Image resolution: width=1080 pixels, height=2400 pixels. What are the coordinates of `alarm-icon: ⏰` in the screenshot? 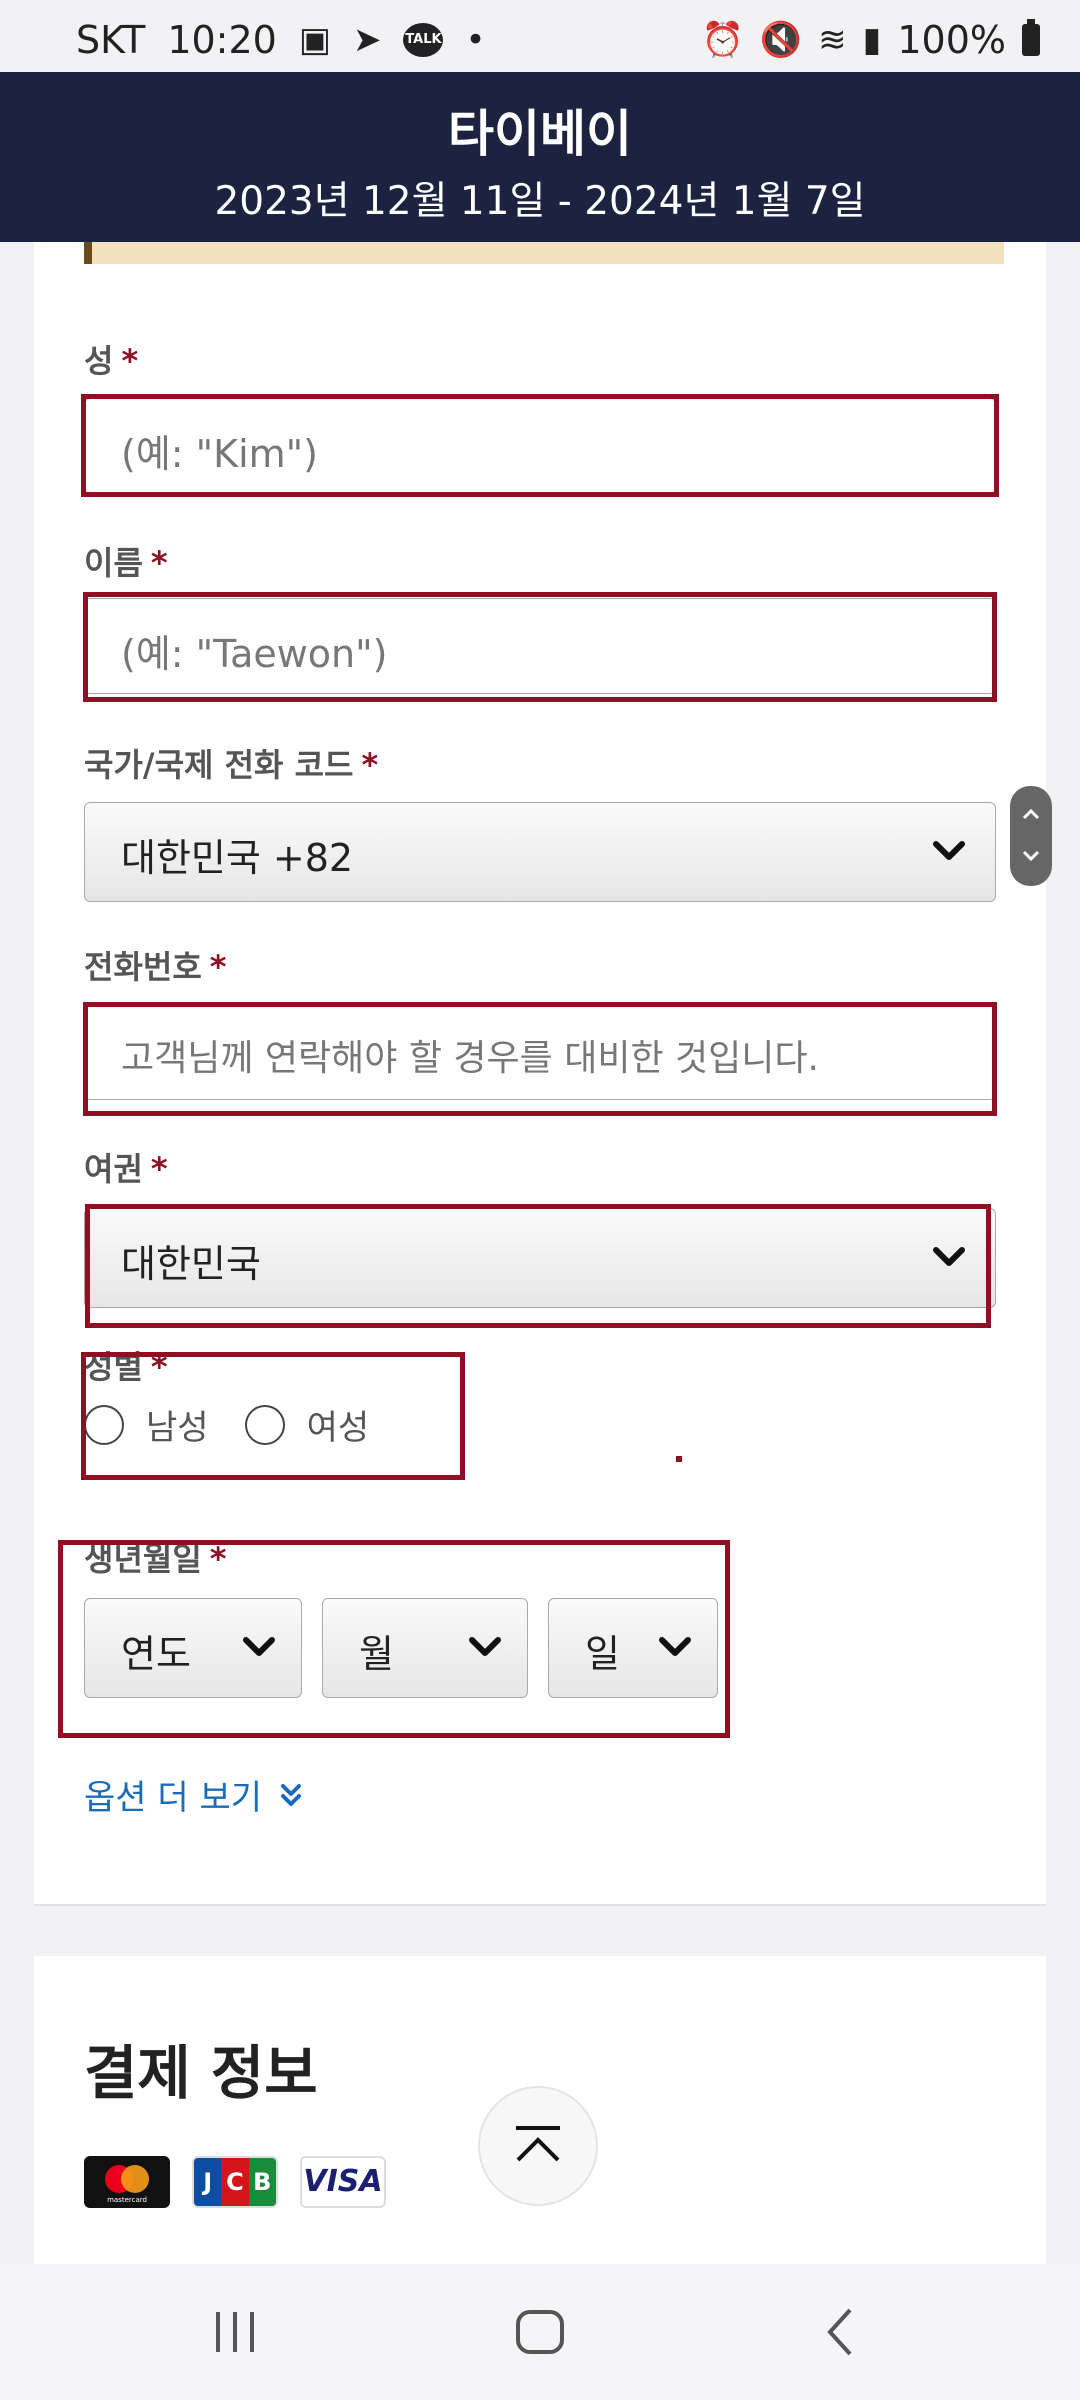 It's located at (722, 40).